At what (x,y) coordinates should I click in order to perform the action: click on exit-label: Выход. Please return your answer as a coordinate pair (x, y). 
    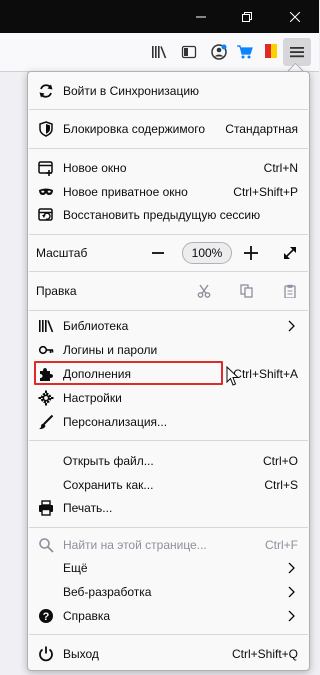
    Looking at the image, I should click on (81, 654).